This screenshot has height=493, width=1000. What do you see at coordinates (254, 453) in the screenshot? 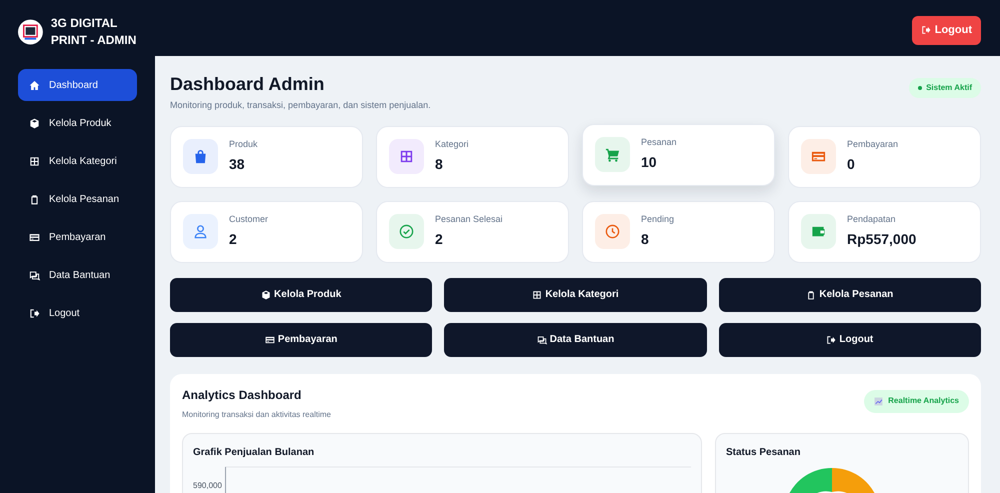
I see `chart-title: Grafik Penjualan Bulanan` at bounding box center [254, 453].